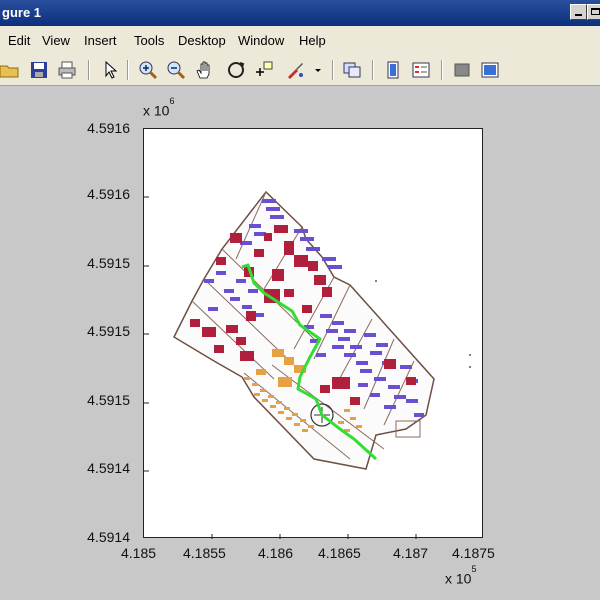 Image resolution: width=600 pixels, height=600 pixels. Describe the element at coordinates (10, 70) in the screenshot. I see `open-folder-icon` at that location.